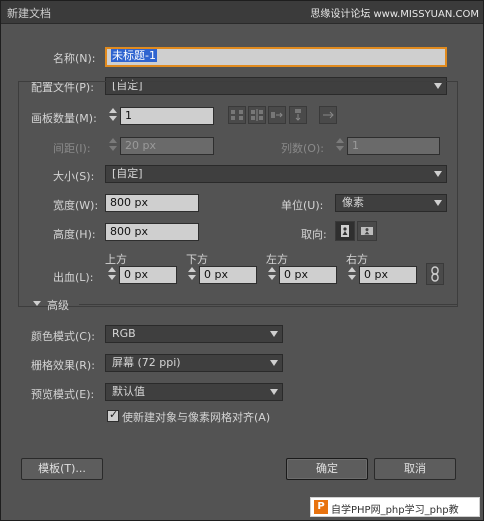 The image size is (484, 521). What do you see at coordinates (352, 274) in the screenshot?
I see `bleed-right-stepper` at bounding box center [352, 274].